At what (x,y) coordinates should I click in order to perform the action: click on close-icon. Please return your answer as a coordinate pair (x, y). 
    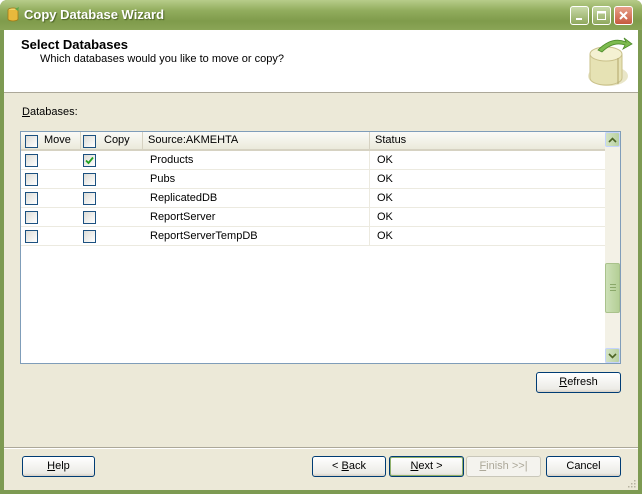
    Looking at the image, I should click on (623, 15).